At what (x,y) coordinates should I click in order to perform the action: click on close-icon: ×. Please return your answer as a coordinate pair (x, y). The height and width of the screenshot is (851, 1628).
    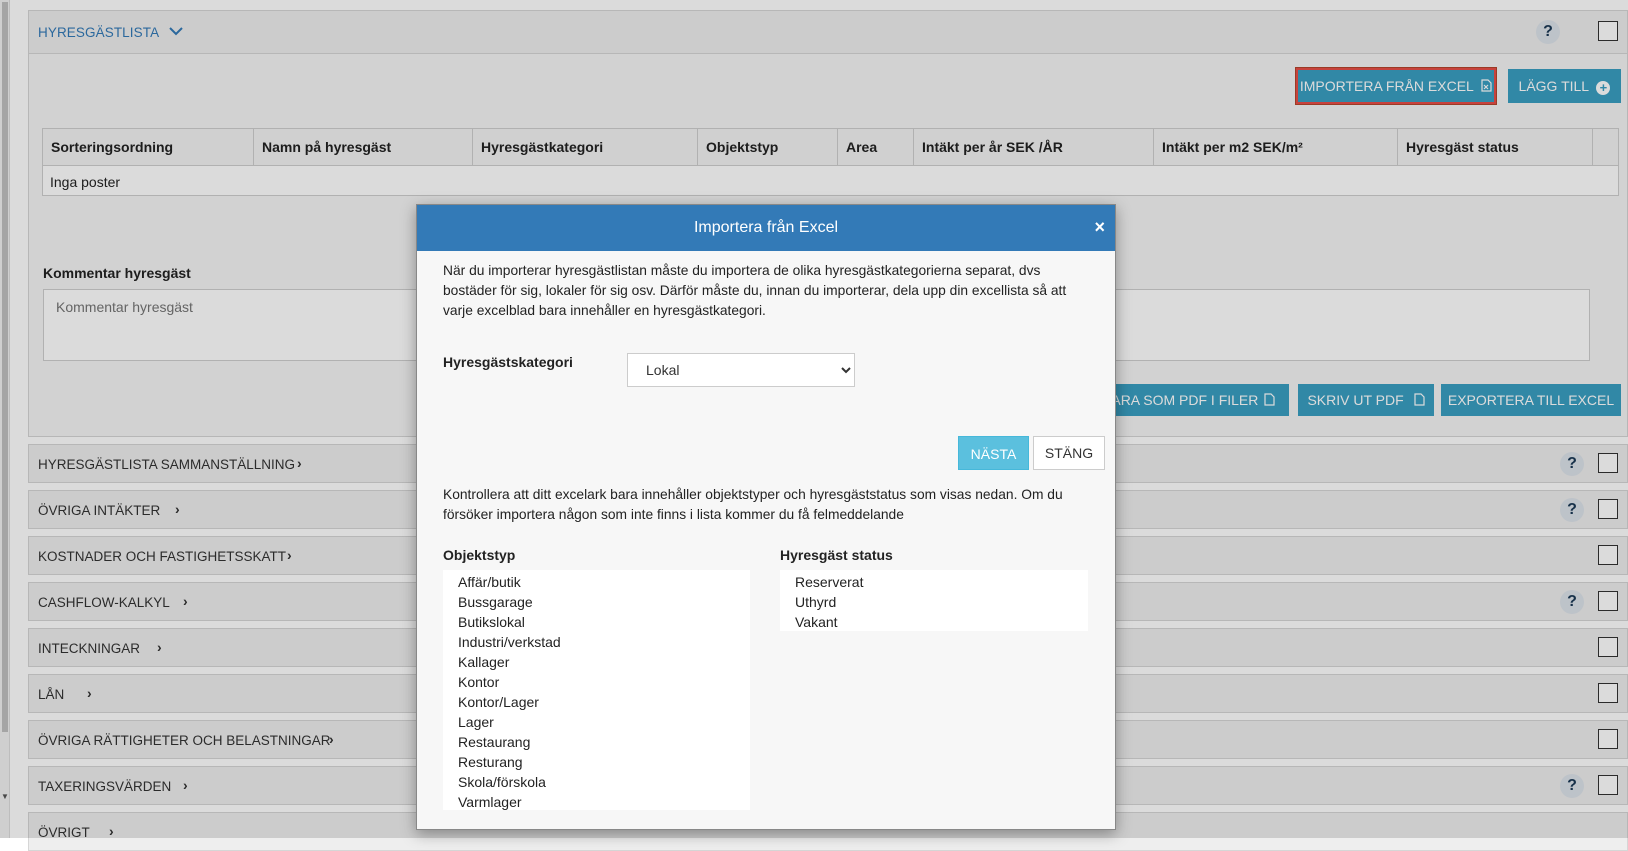
    Looking at the image, I should click on (1099, 227).